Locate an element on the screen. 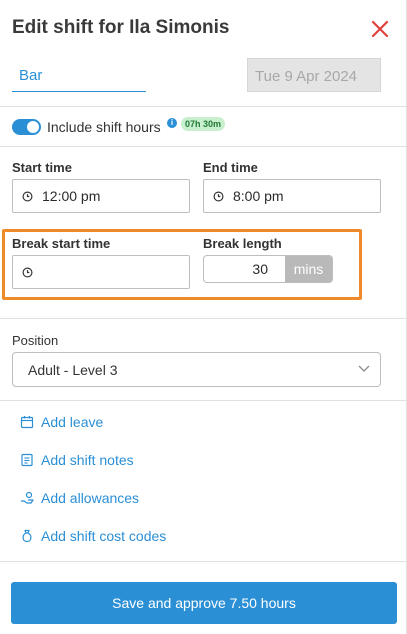 Image resolution: width=407 pixels, height=634 pixels. area-input: Bar is located at coordinates (79, 75).